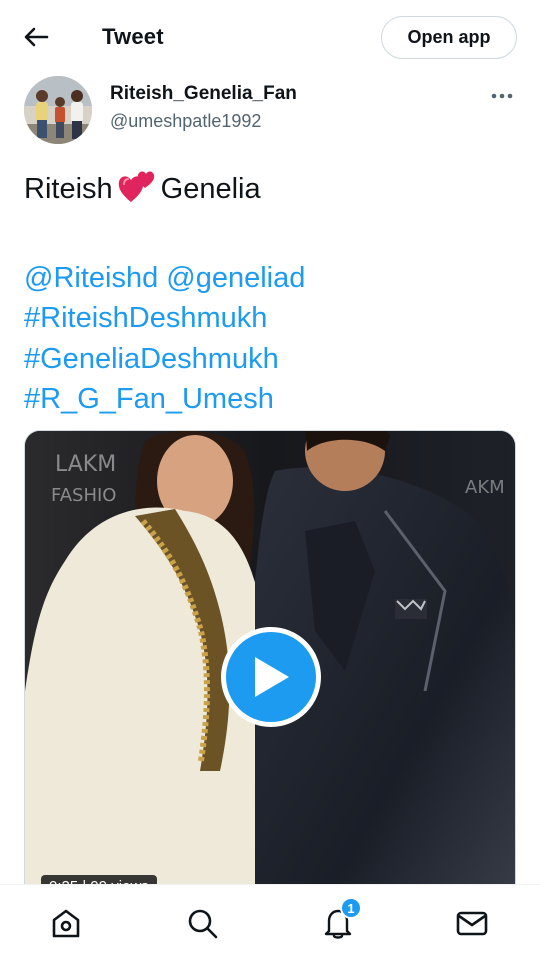  I want to click on play-button, so click(271, 677).